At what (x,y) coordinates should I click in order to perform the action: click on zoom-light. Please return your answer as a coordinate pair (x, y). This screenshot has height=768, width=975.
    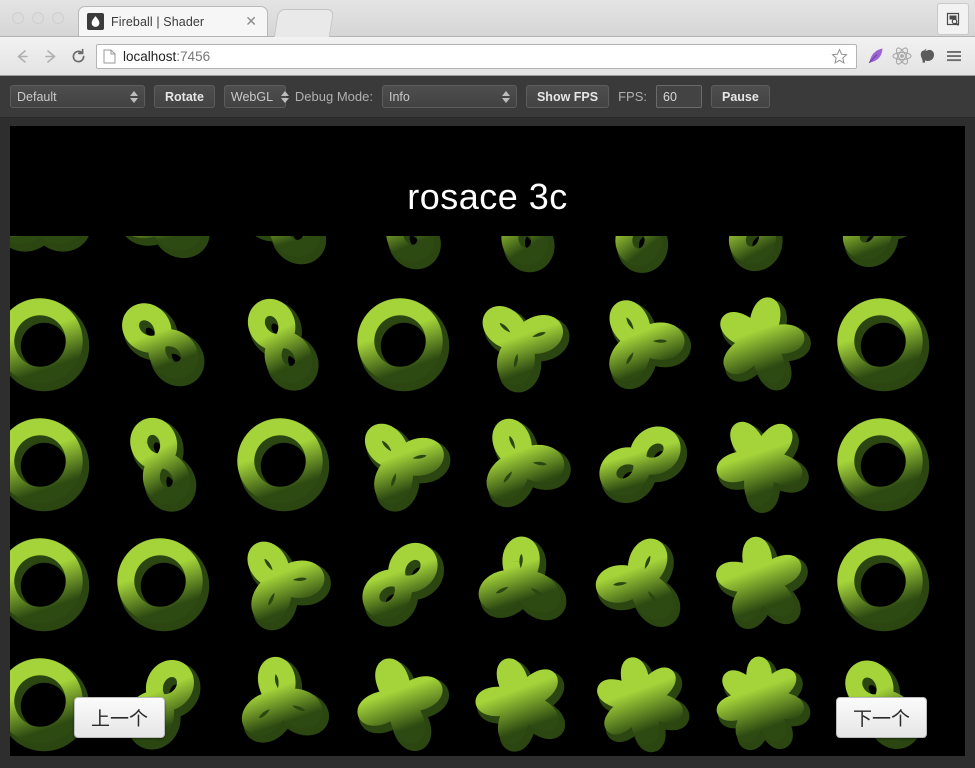
    Looking at the image, I should click on (58, 18).